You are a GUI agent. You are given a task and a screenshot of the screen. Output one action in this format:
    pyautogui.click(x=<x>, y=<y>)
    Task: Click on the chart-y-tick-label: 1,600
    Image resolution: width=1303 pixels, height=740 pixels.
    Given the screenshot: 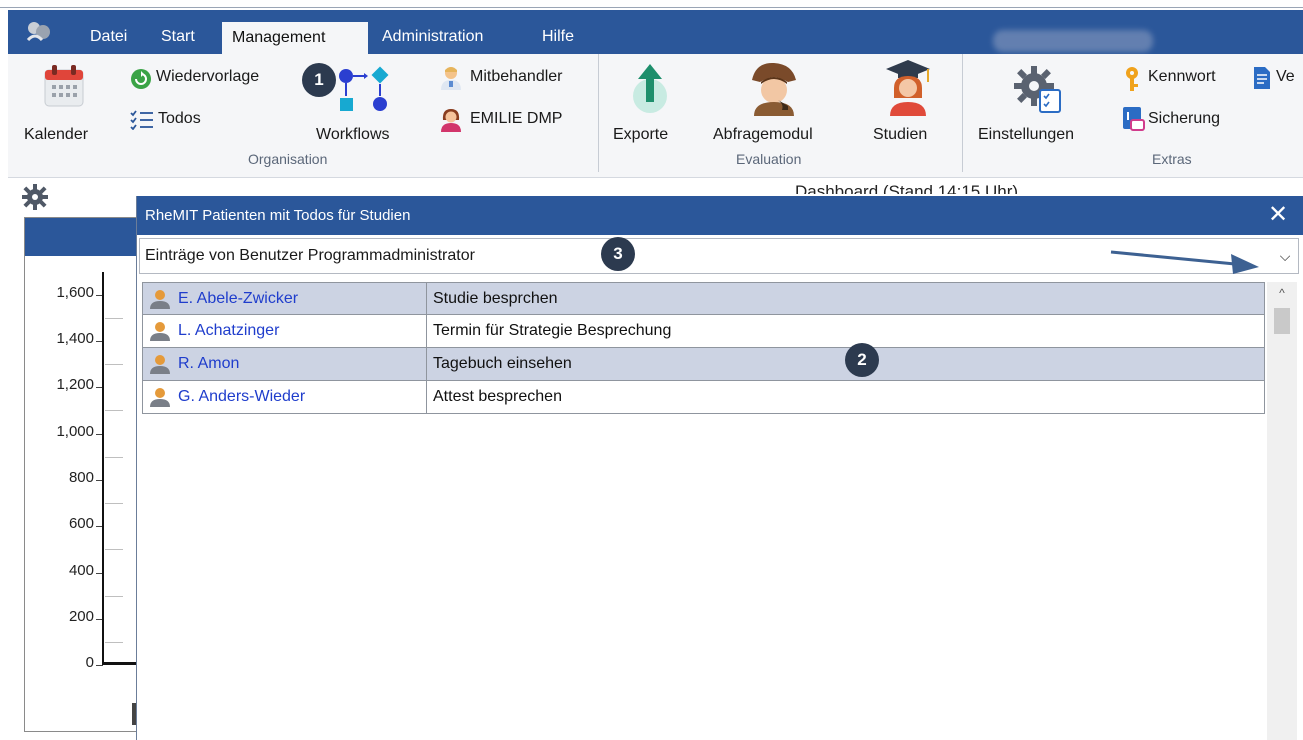 What is the action you would take?
    pyautogui.click(x=75, y=292)
    